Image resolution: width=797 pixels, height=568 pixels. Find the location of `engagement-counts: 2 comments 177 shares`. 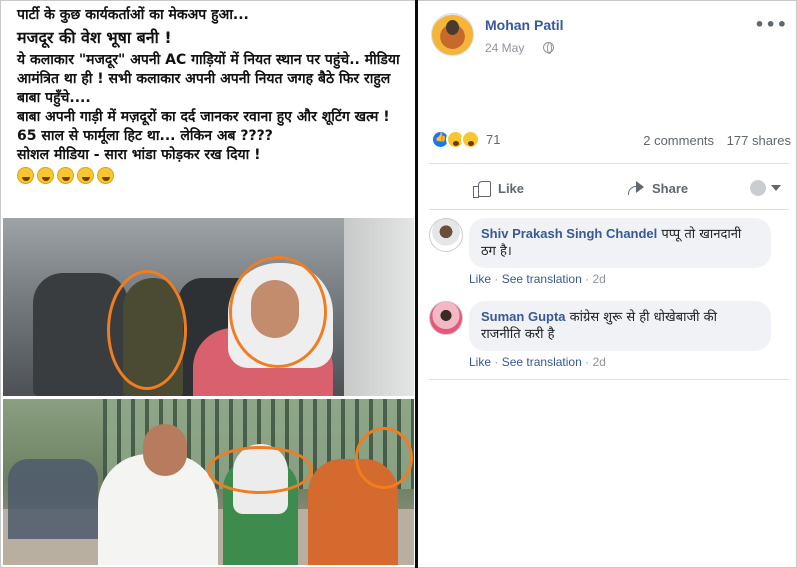

engagement-counts: 2 comments 177 shares is located at coordinates (717, 140).